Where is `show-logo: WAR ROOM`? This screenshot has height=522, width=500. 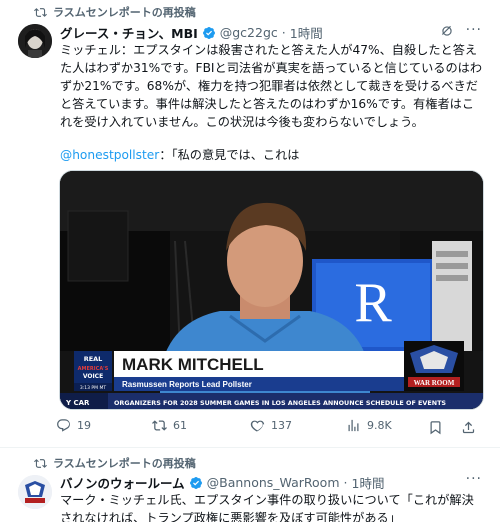
show-logo: WAR ROOM is located at coordinates (434, 383).